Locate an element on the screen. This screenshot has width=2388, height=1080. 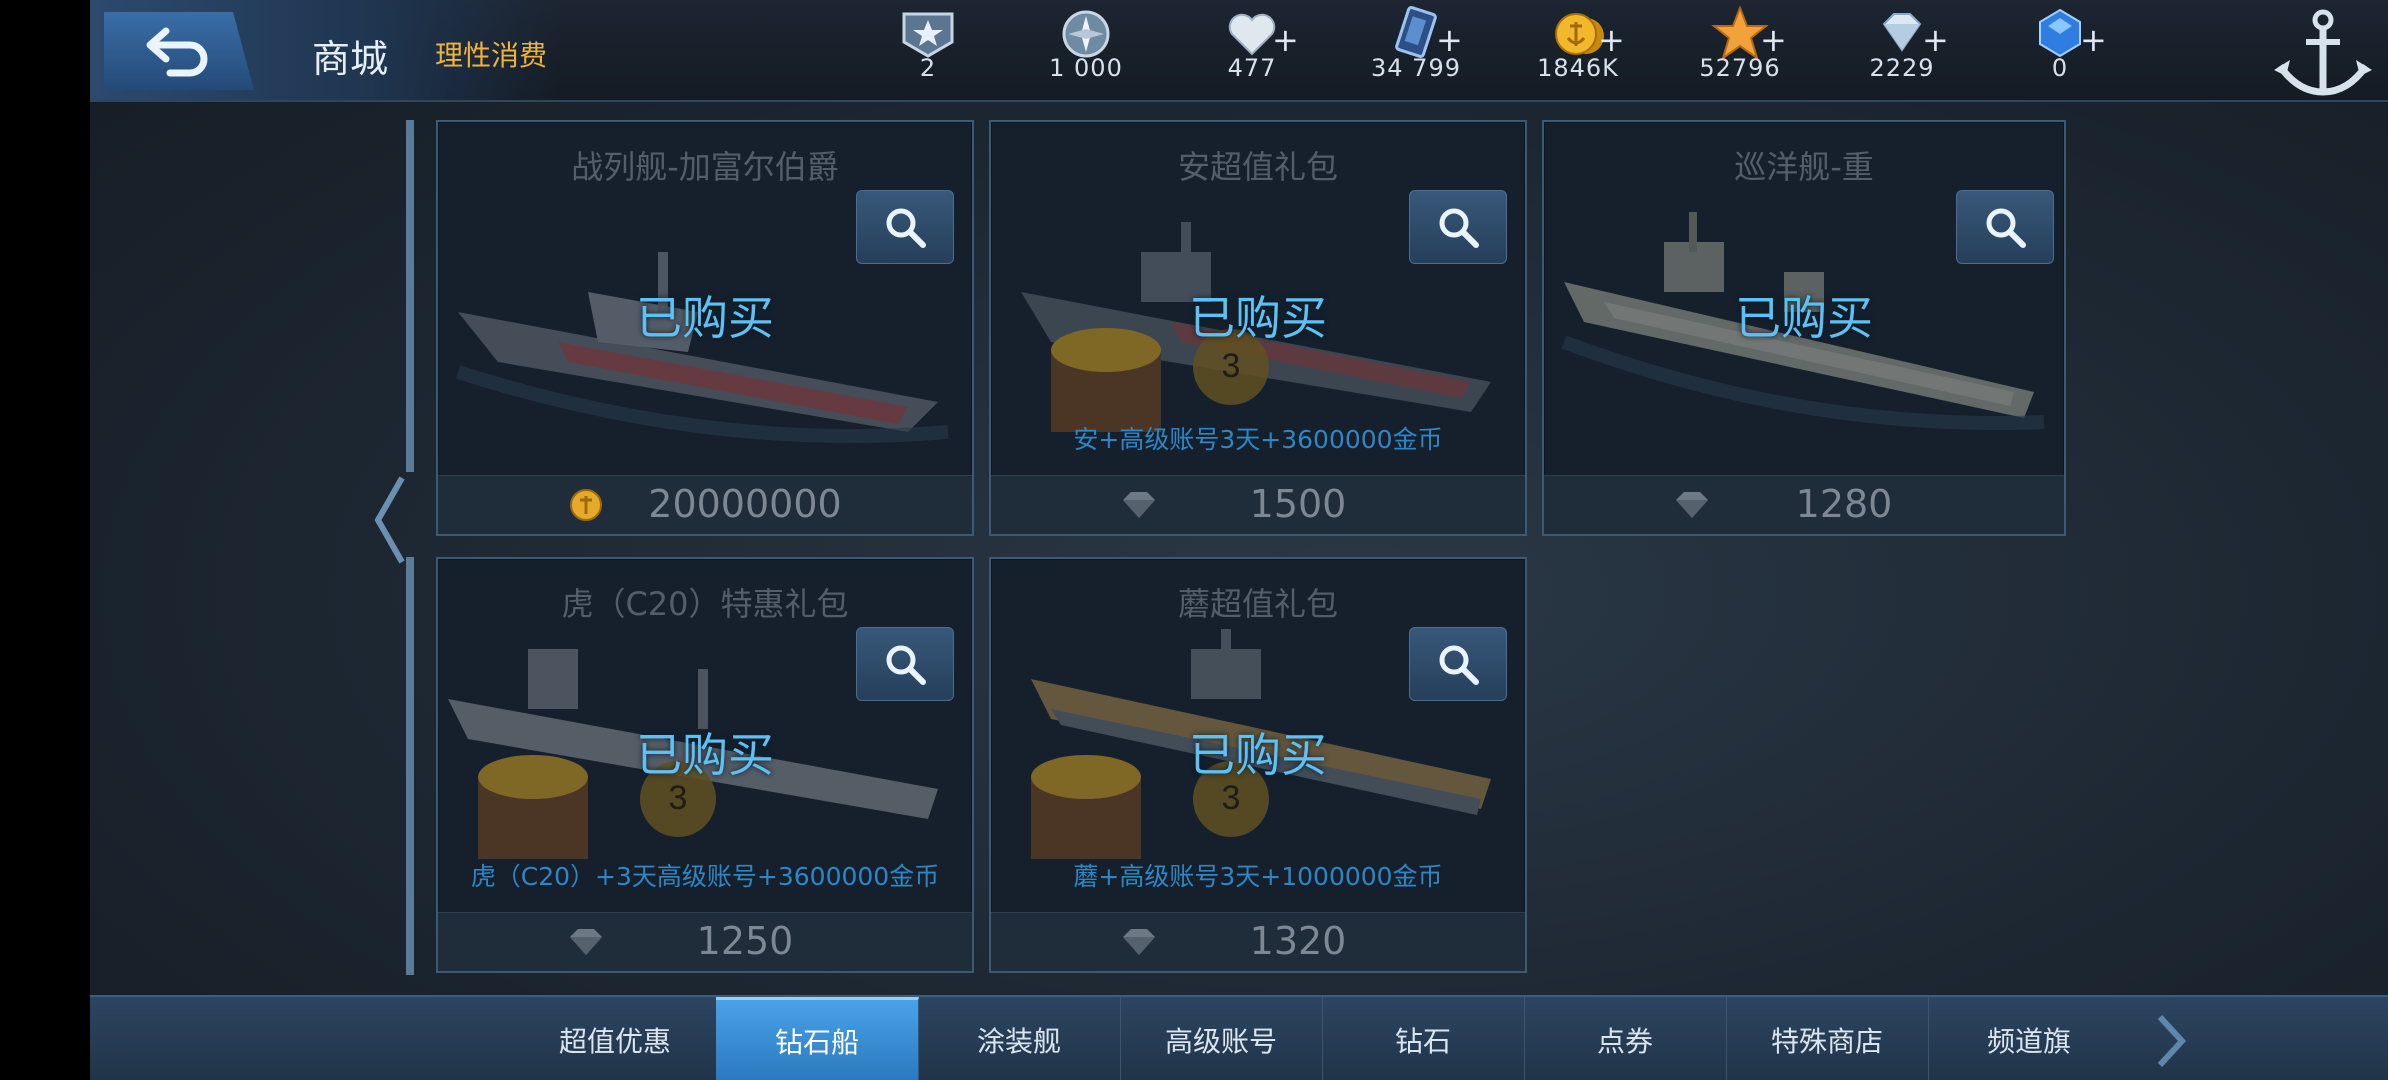
back-button is located at coordinates (179, 51).